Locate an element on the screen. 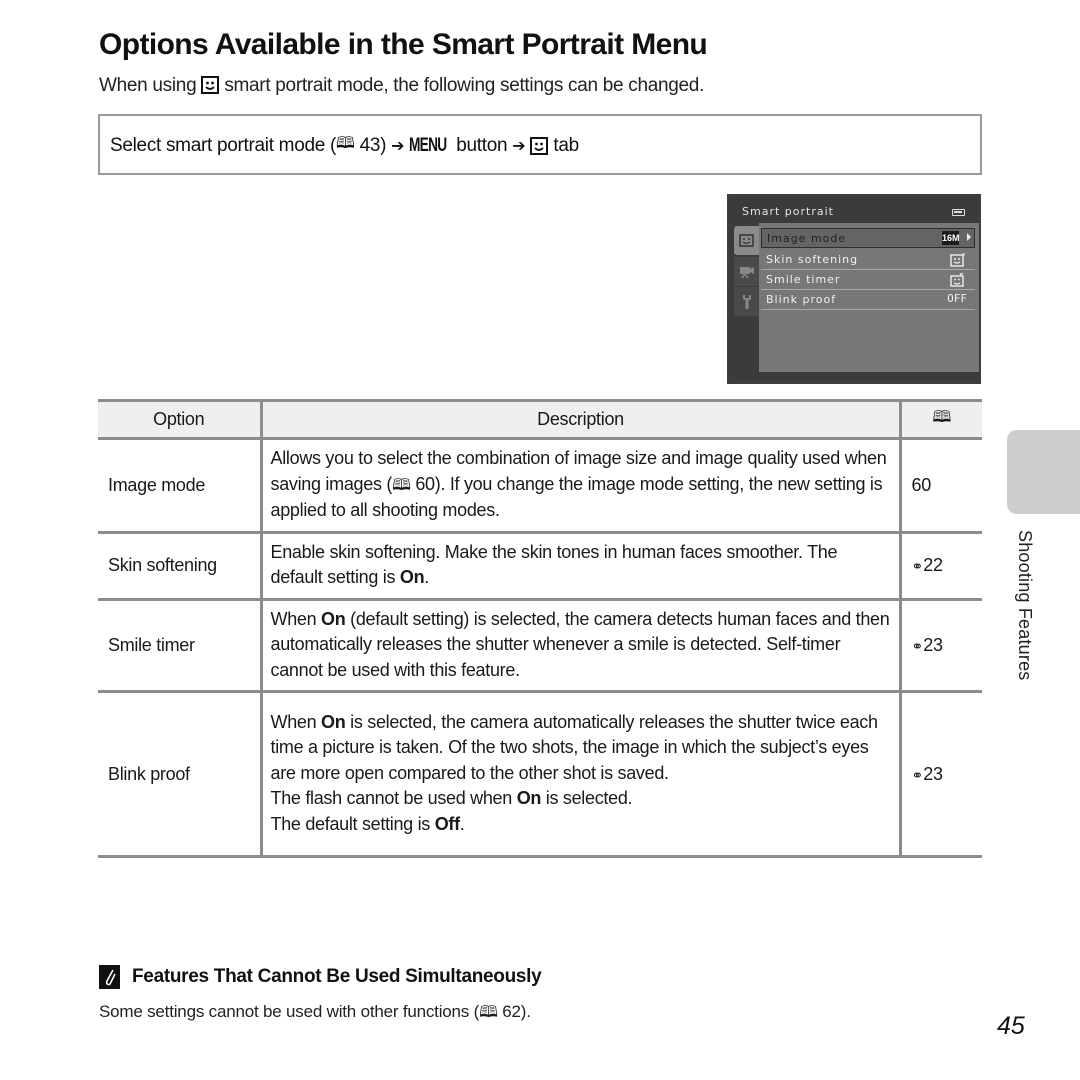 This screenshot has height=1080, width=1080. camera-tab-setup is located at coordinates (746, 301).